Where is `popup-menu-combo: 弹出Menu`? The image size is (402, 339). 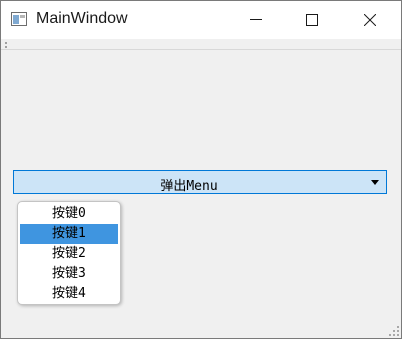
popup-menu-combo: 弹出Menu is located at coordinates (200, 182).